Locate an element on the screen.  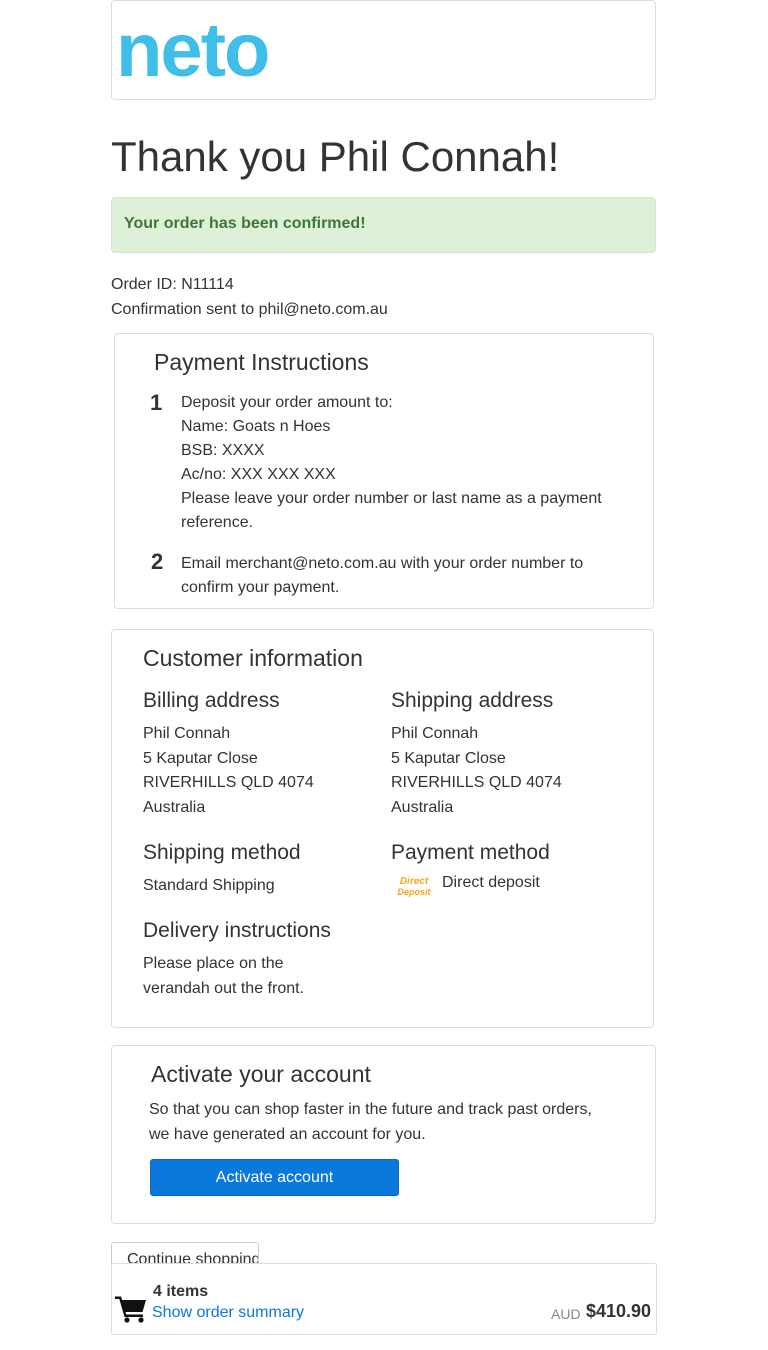
payment-method-heading: Payment method is located at coordinates (470, 852).